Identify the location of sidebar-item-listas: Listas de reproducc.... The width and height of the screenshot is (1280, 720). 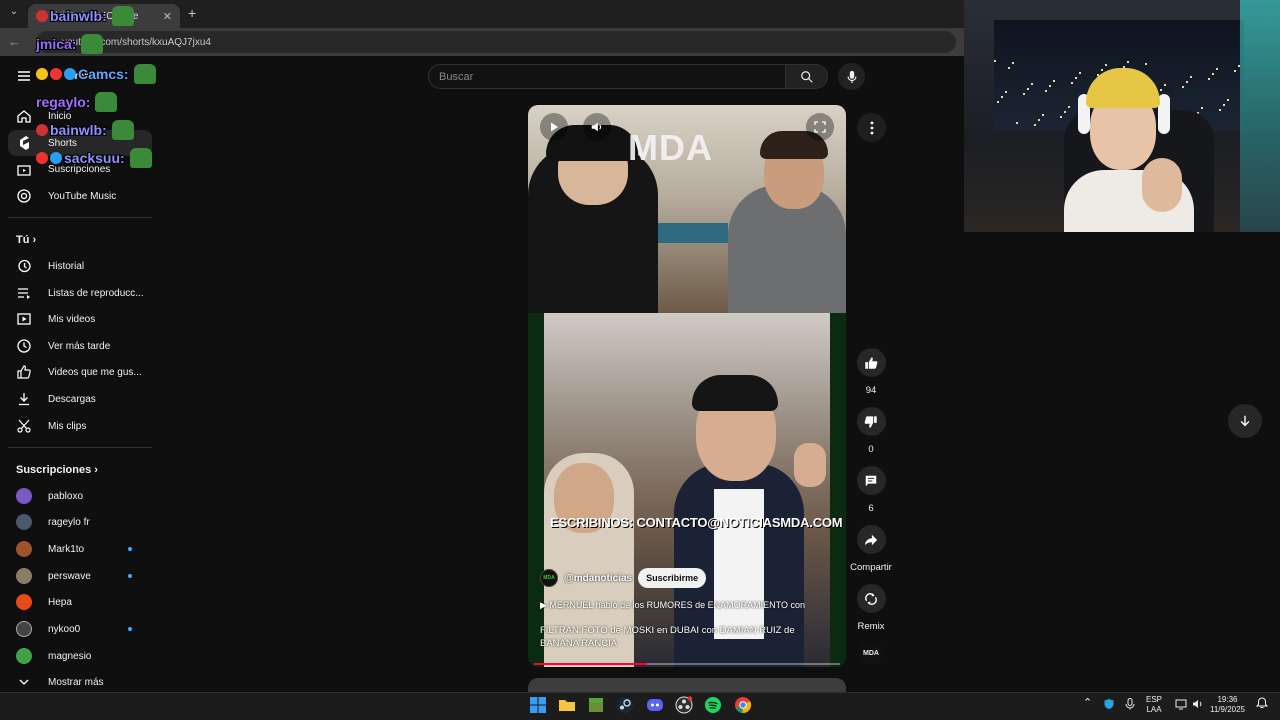
(76, 293).